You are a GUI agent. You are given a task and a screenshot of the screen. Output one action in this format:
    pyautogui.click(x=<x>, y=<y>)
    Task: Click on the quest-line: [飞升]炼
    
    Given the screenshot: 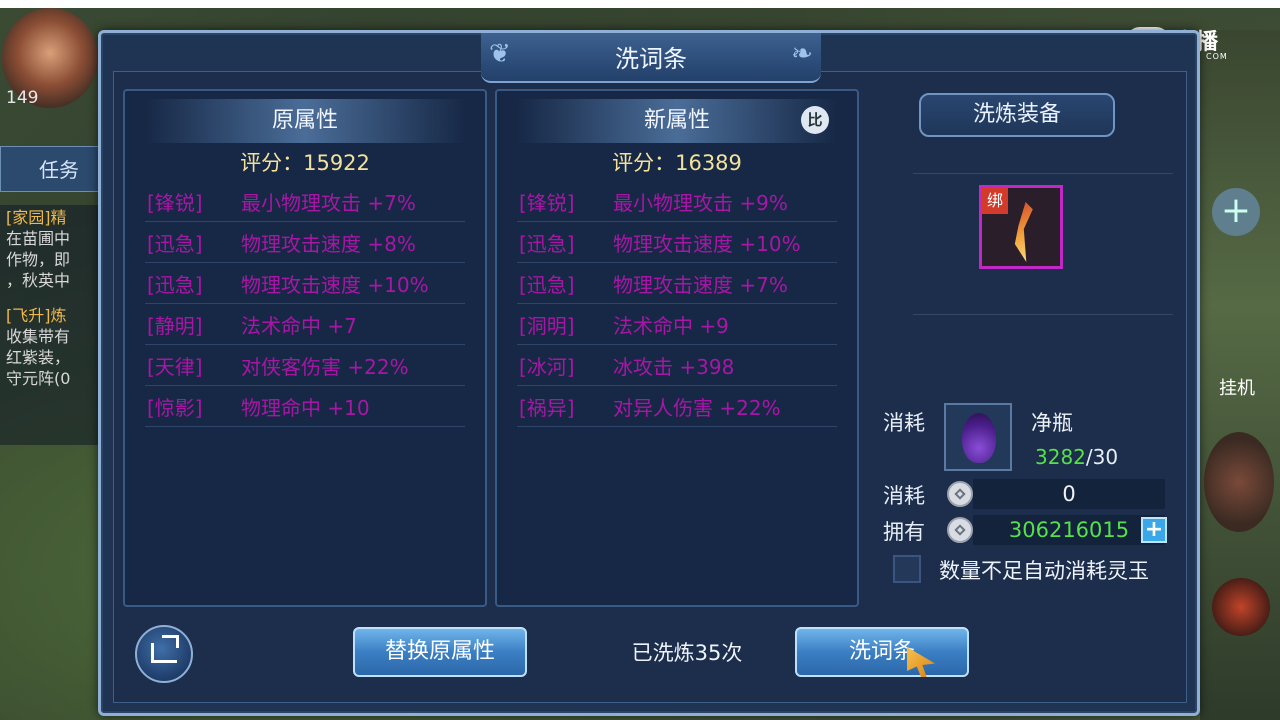 What is the action you would take?
    pyautogui.click(x=36, y=315)
    